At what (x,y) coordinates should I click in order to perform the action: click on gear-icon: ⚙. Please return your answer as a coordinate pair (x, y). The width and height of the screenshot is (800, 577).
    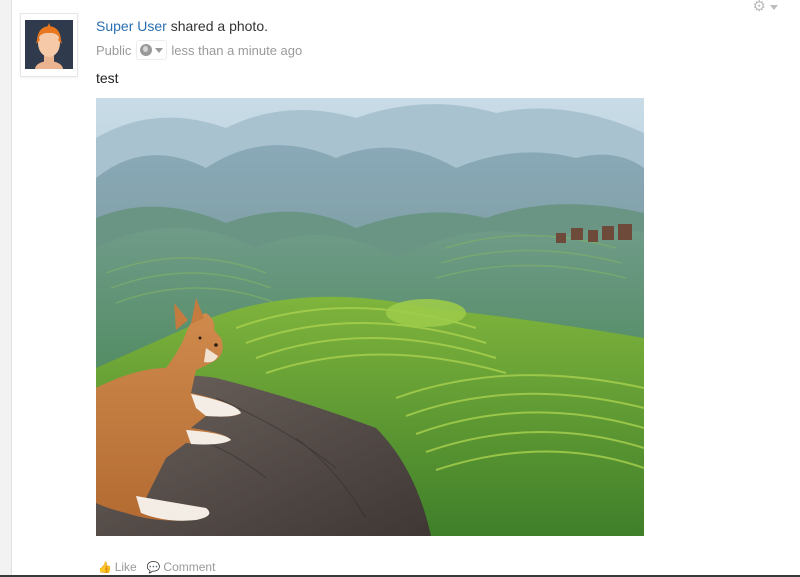
    Looking at the image, I should click on (759, 7).